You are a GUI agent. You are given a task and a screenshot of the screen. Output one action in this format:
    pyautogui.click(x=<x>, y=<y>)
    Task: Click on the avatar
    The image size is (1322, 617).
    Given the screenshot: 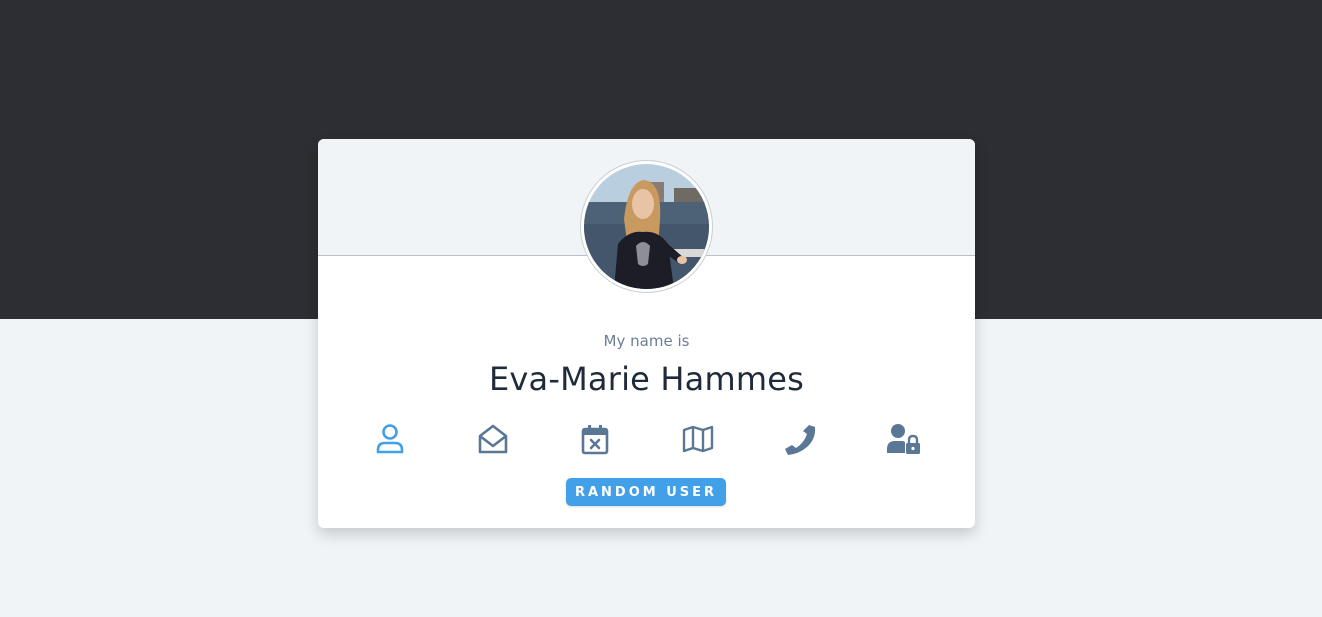 What is the action you would take?
    pyautogui.click(x=646, y=226)
    